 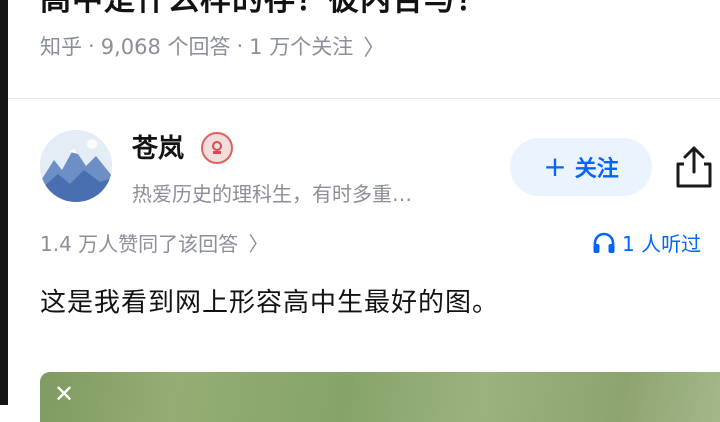 I want to click on plus-icon: +, so click(x=555, y=166).